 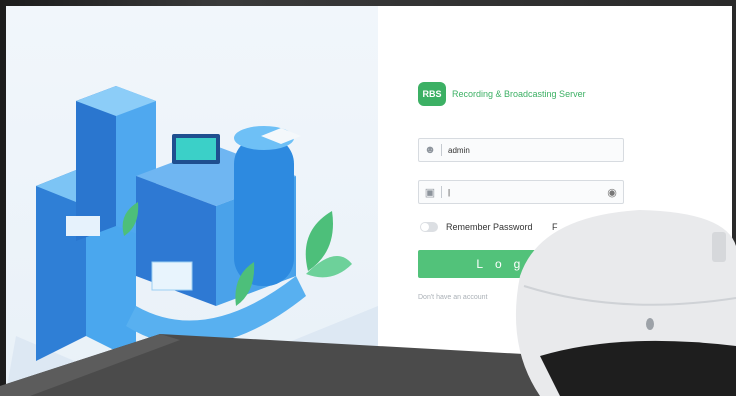 I want to click on eye-icon: ◉, so click(x=612, y=192).